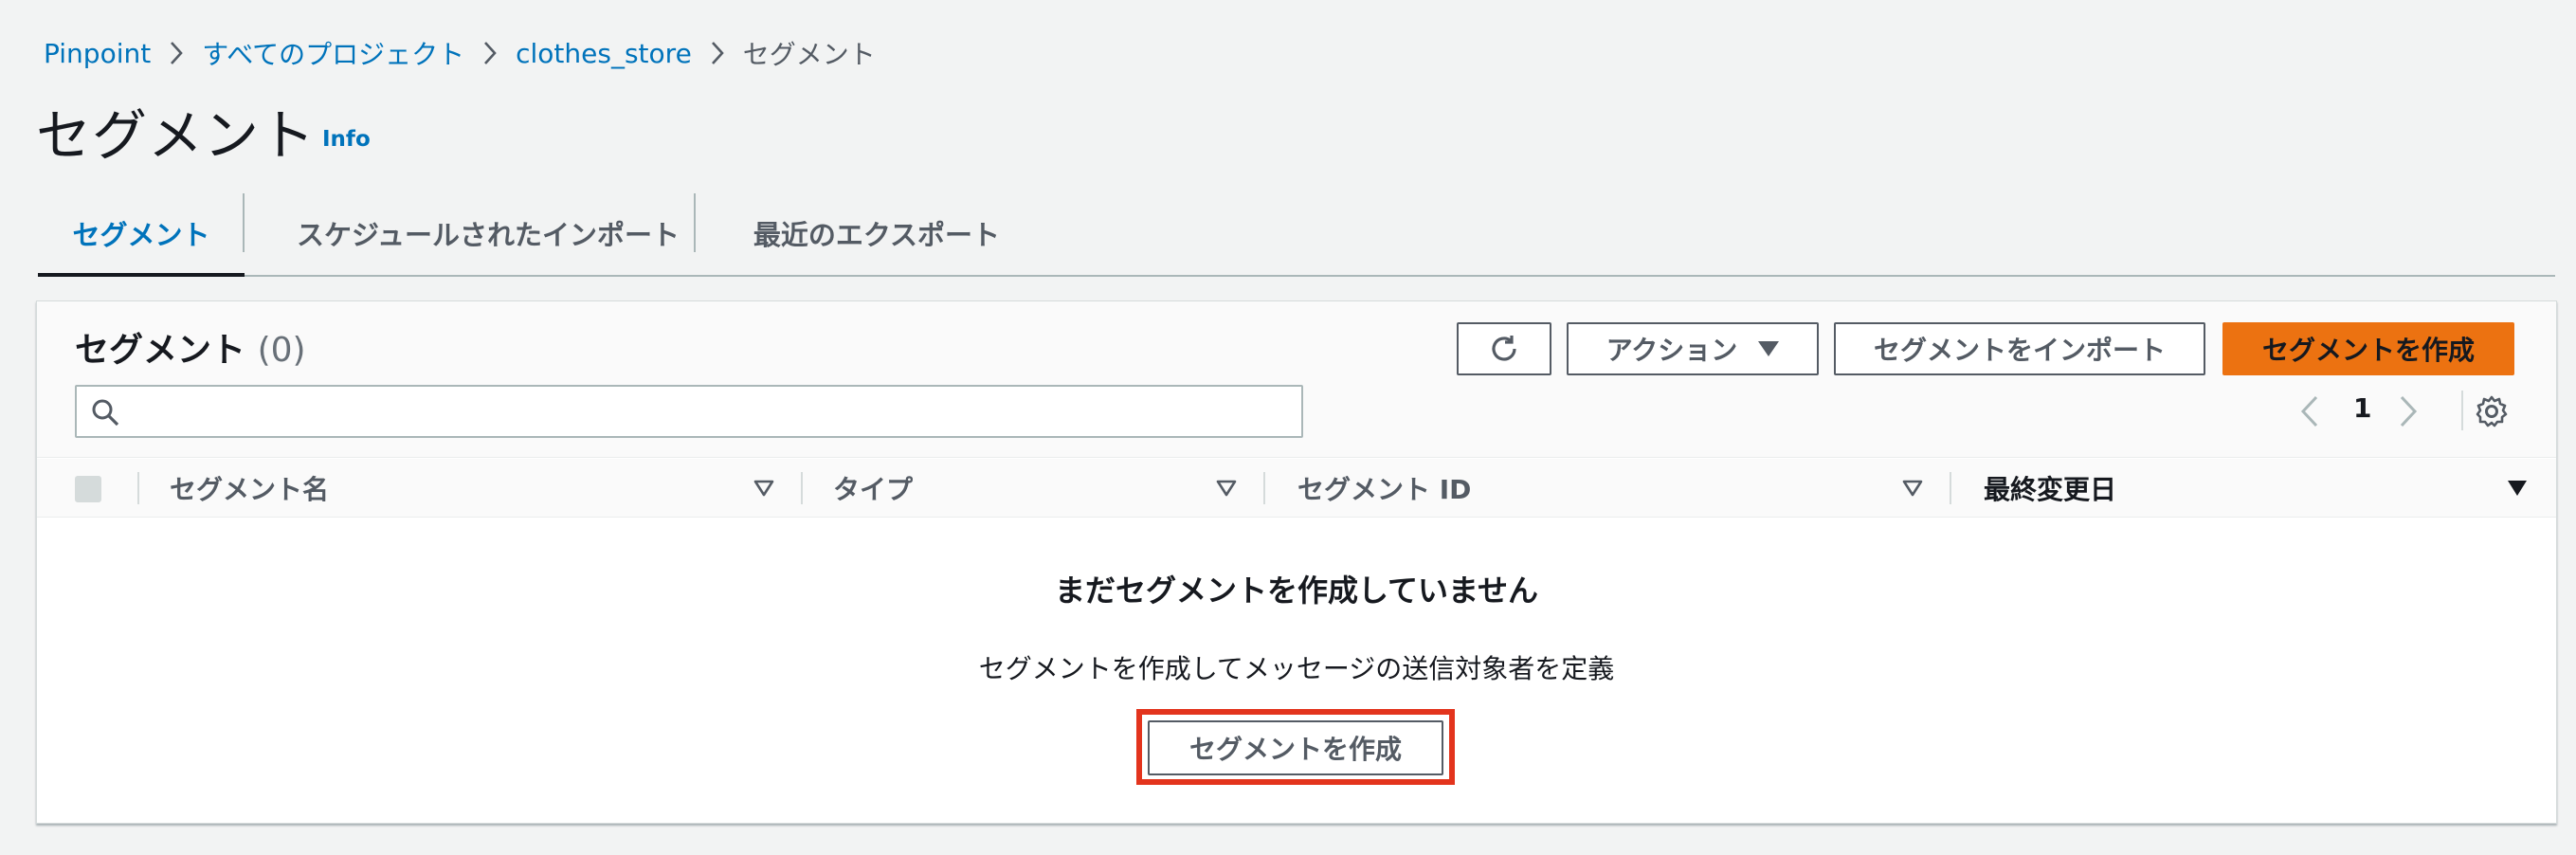 The height and width of the screenshot is (855, 2576). Describe the element at coordinates (160, 350) in the screenshot. I see `panel-title-text: セグメント` at that location.